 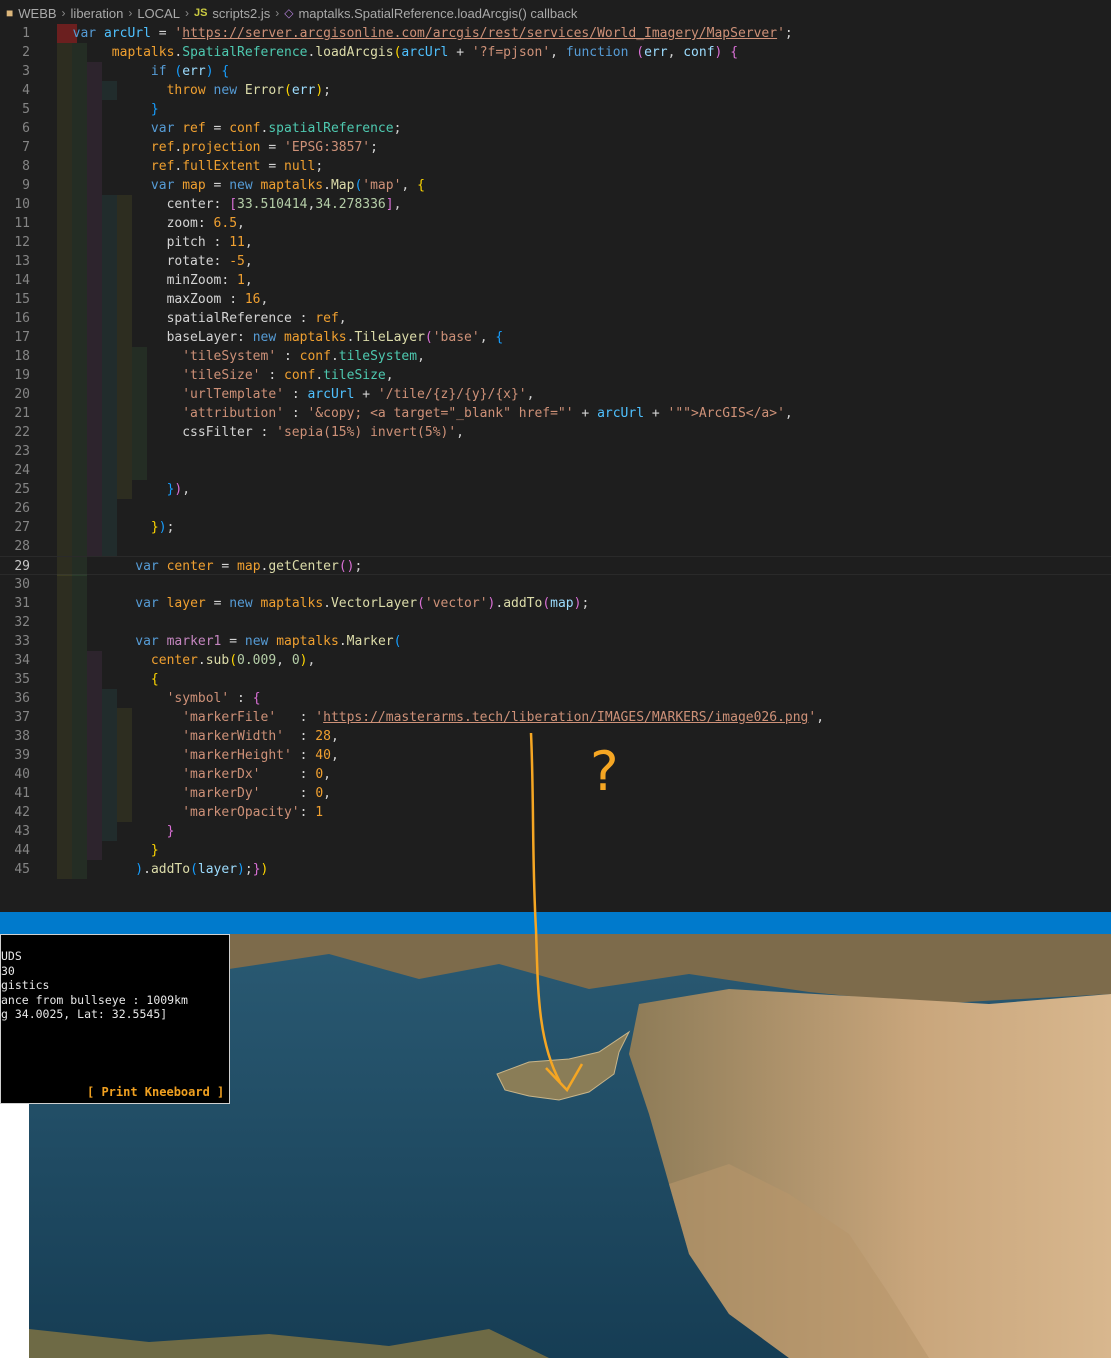 What do you see at coordinates (287, 185) in the screenshot?
I see `code-text: var map = new maptalks.Map('map', {` at bounding box center [287, 185].